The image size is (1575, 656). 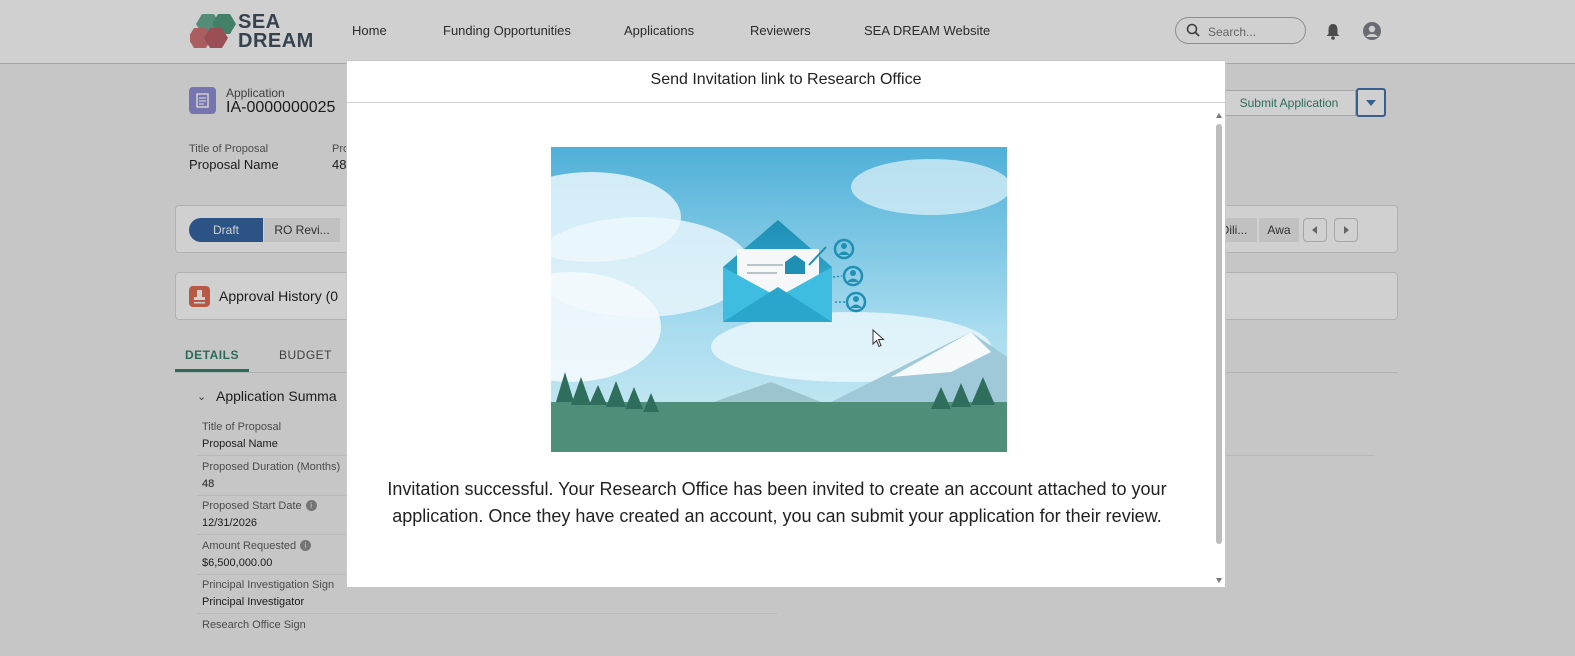 I want to click on modal-header: Send Invitation link to Research Office, so click(x=786, y=82).